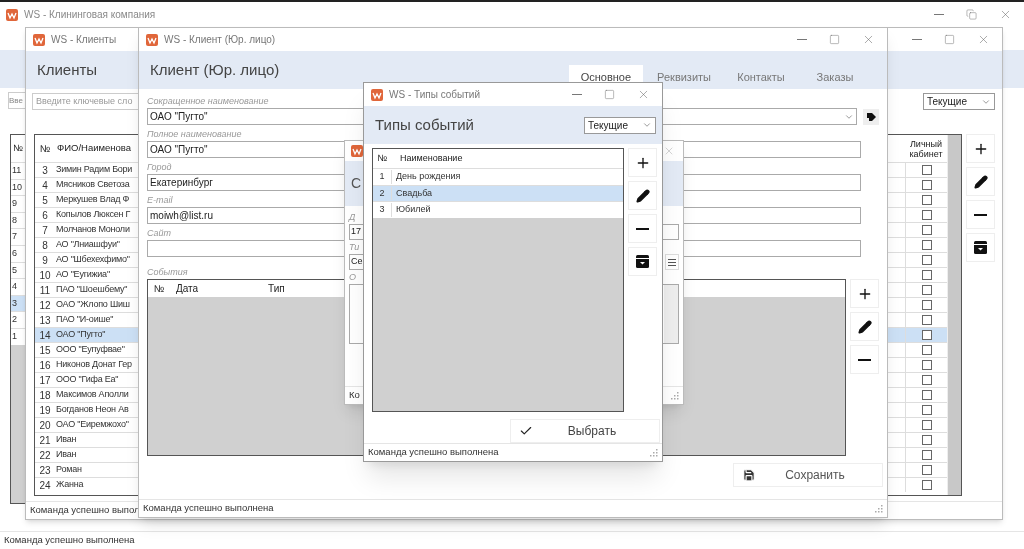  What do you see at coordinates (45, 290) in the screenshot?
I see `table-cell-text: 11` at bounding box center [45, 290].